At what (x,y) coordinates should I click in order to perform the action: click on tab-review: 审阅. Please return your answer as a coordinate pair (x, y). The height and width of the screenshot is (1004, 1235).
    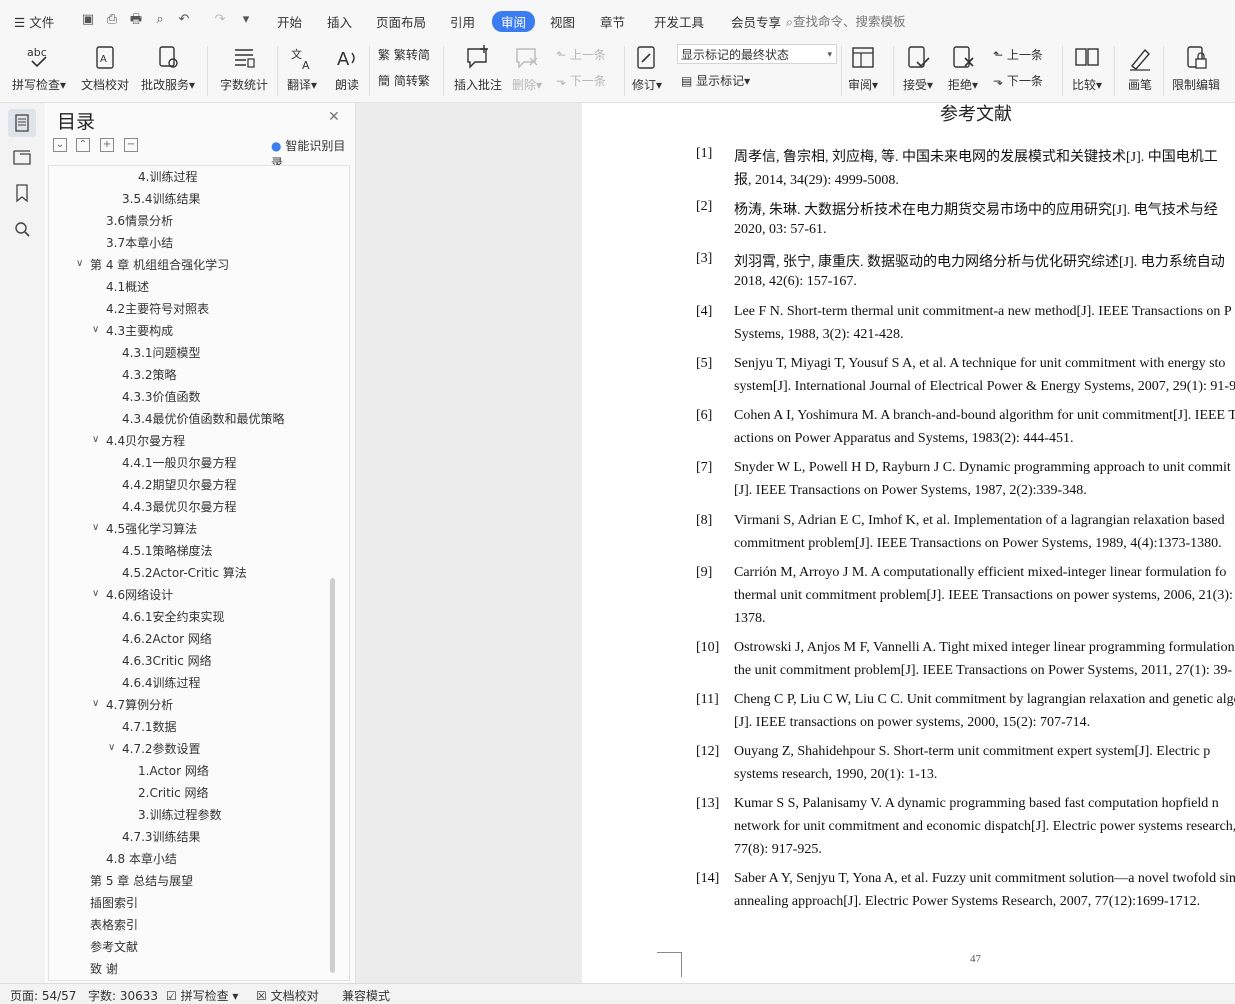
    Looking at the image, I should click on (514, 21).